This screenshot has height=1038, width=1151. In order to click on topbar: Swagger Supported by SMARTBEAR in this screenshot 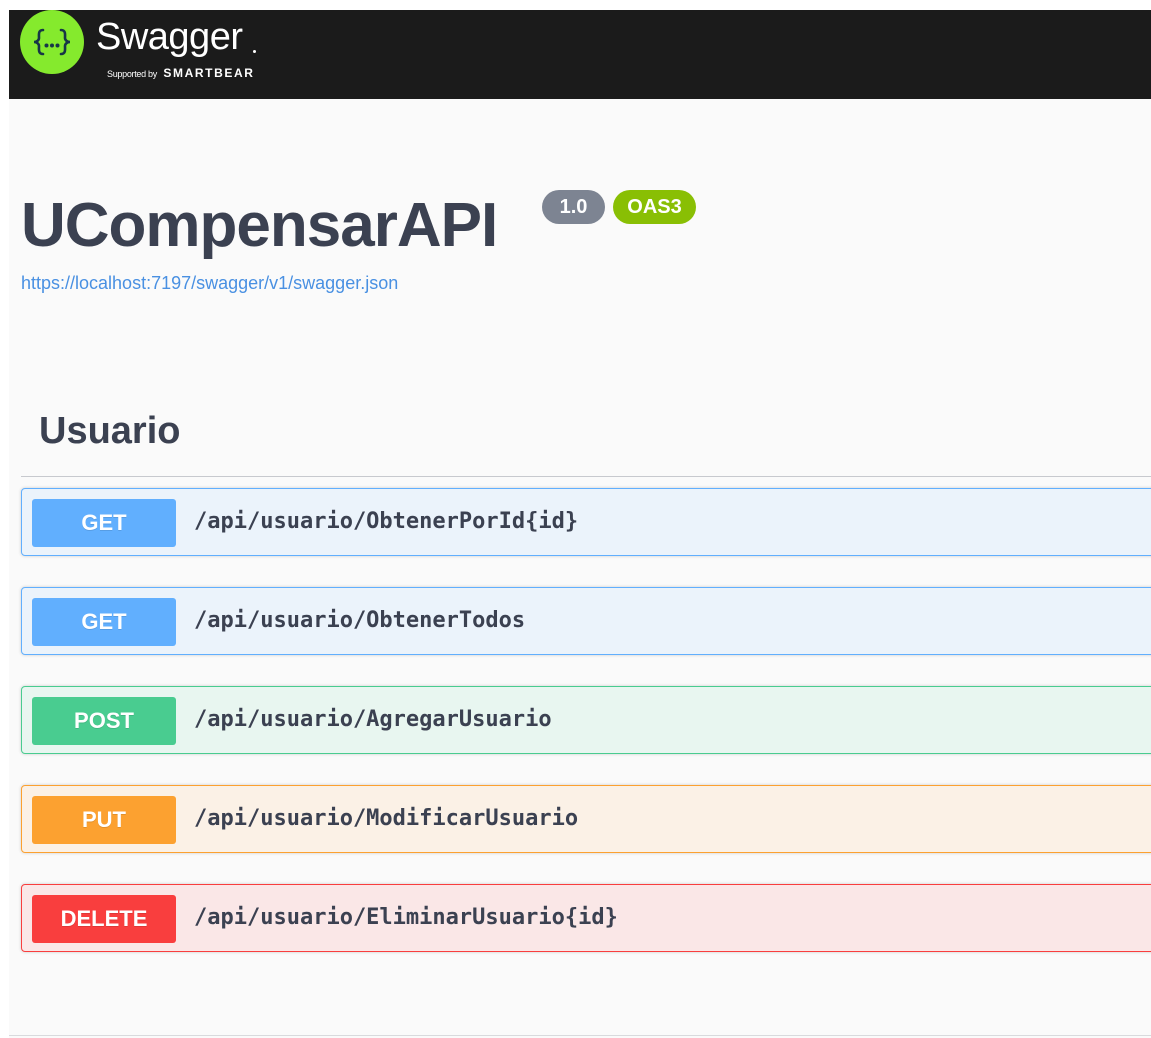, I will do `click(580, 54)`.